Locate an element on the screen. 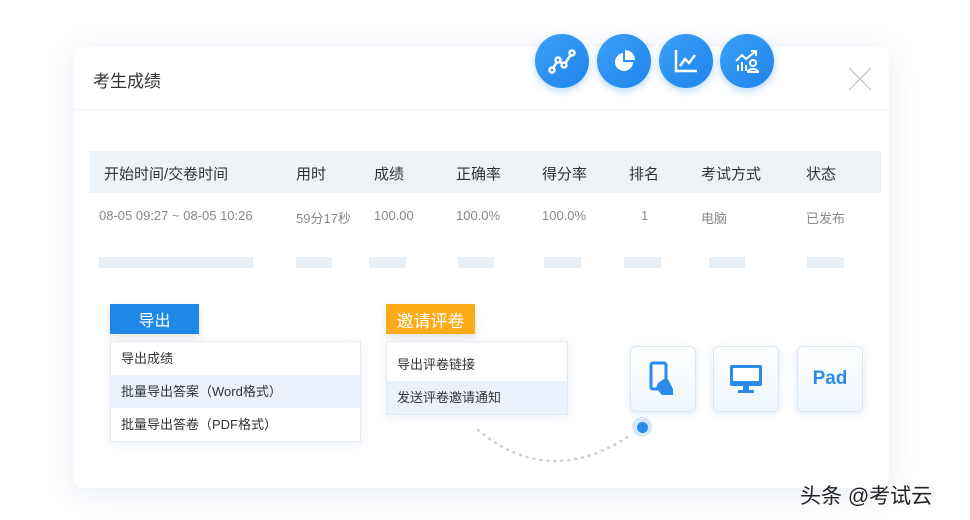 This screenshot has width=970, height=520. time-range-cell: 08-05 09:27 ~ 08-05 10:26 is located at coordinates (176, 215).